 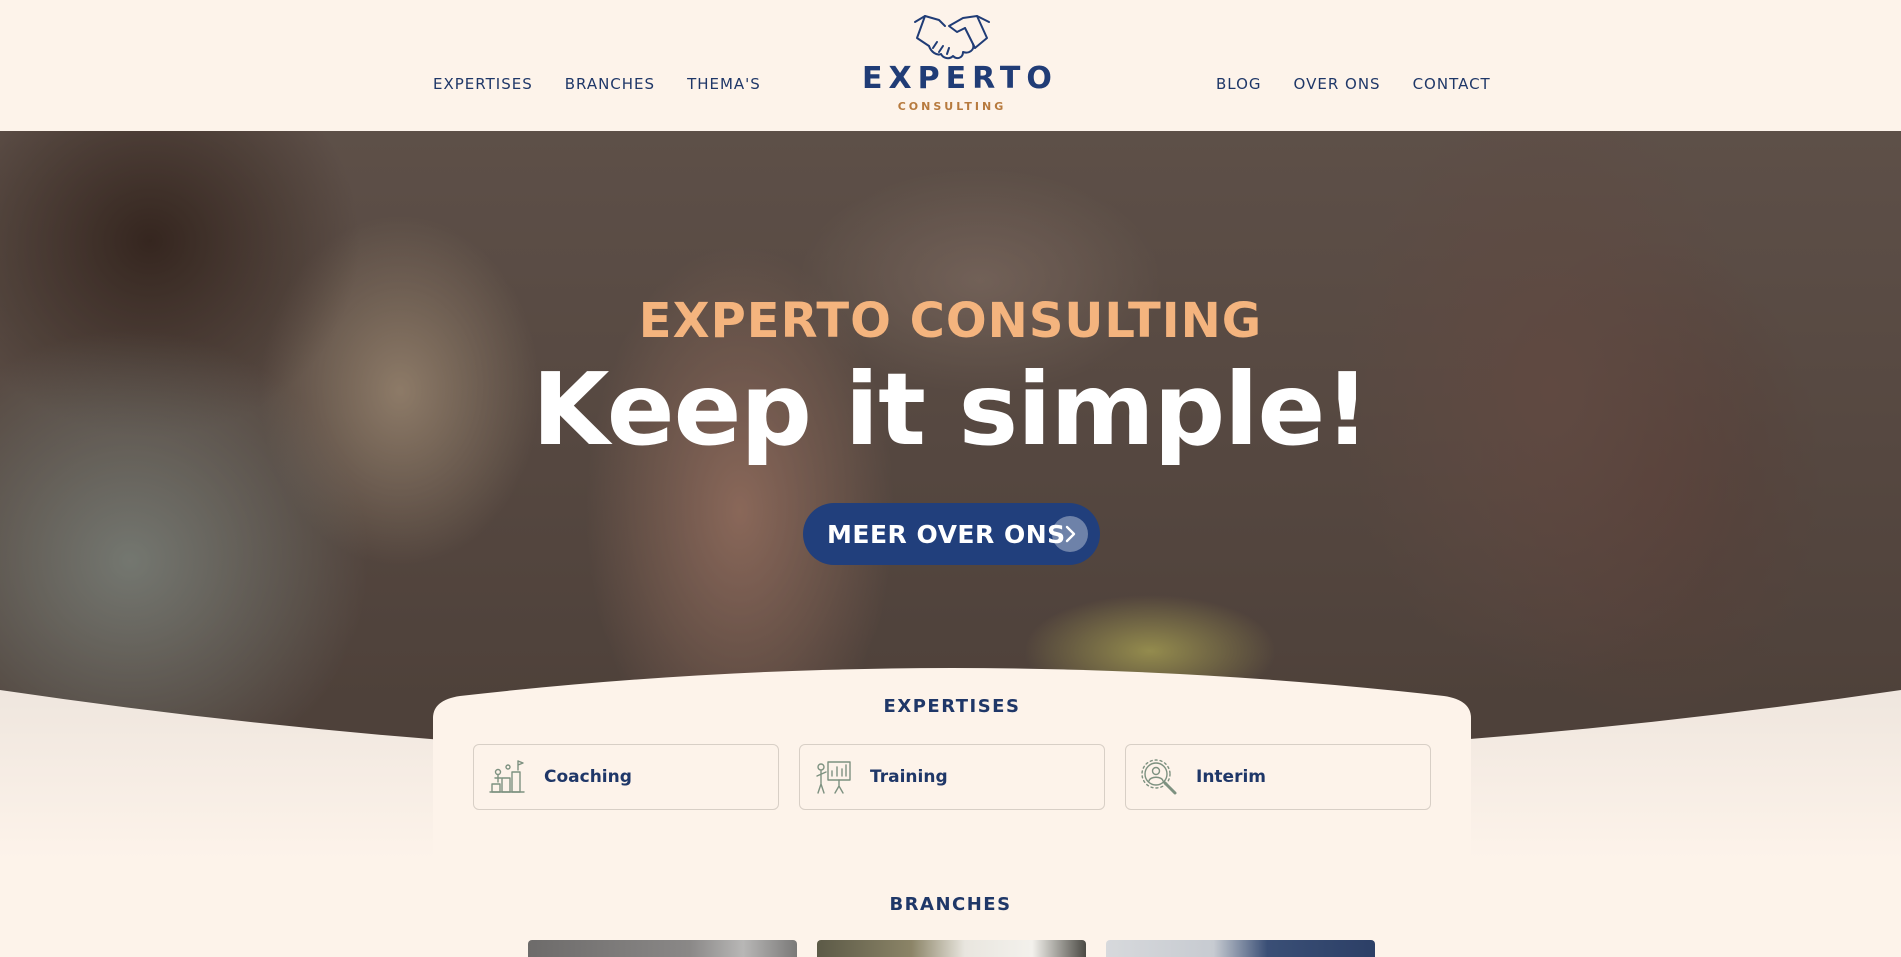 What do you see at coordinates (1159, 777) in the screenshot?
I see `person-search-icon` at bounding box center [1159, 777].